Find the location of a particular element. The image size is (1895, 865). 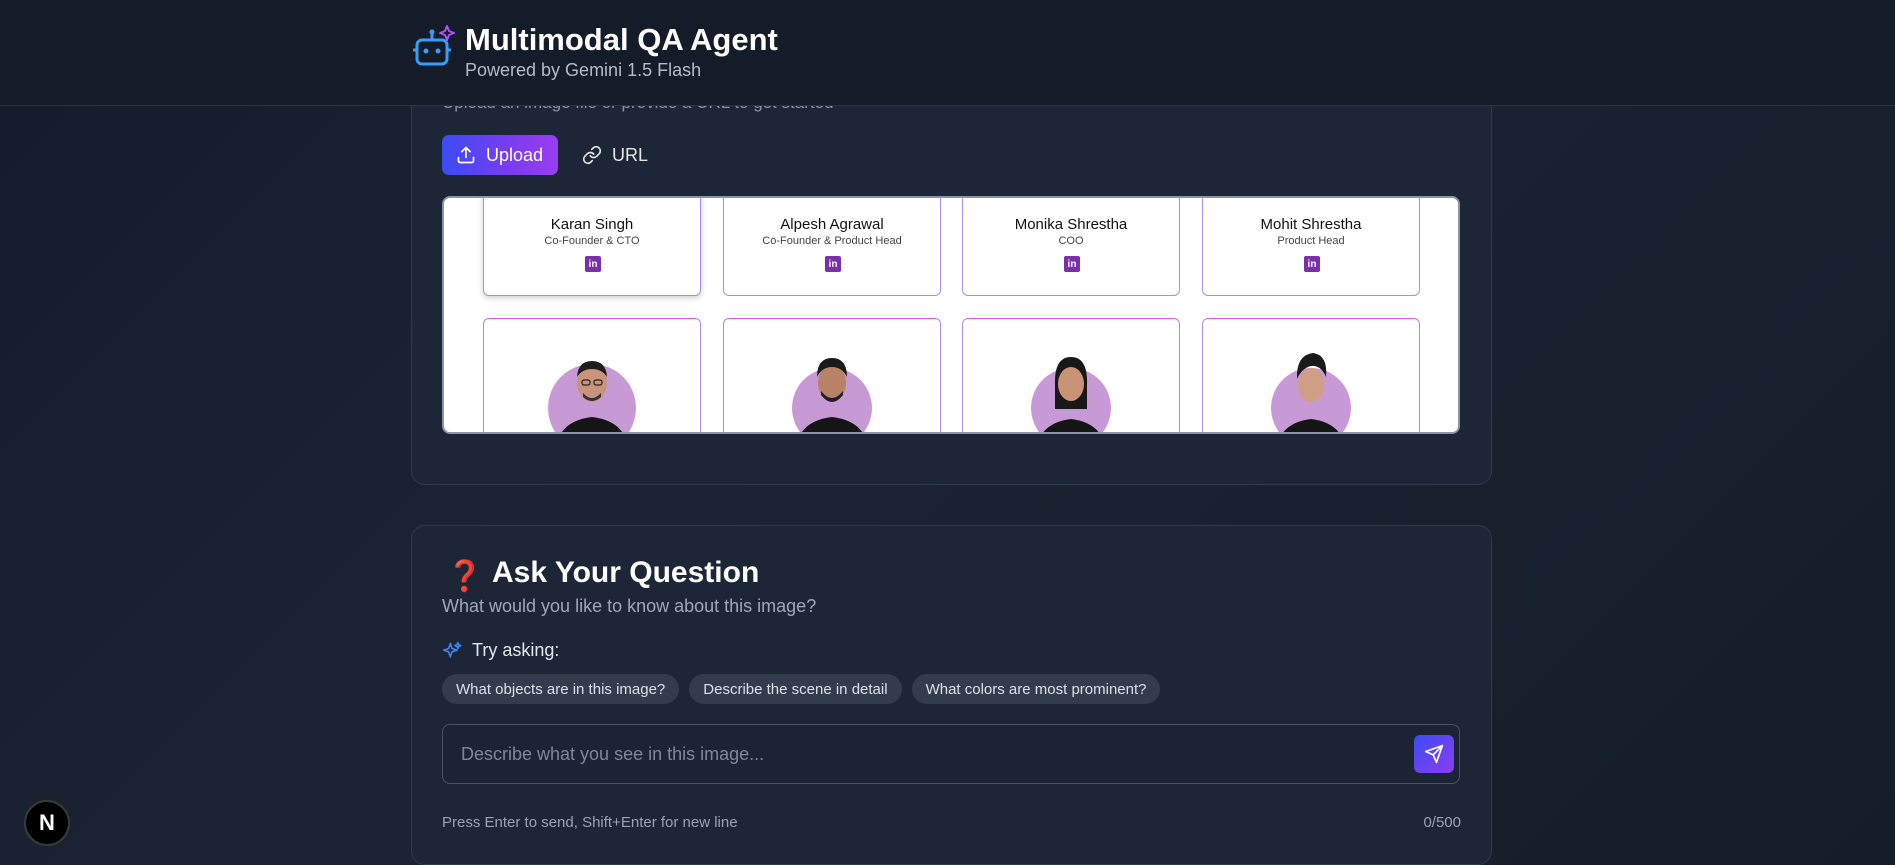

question-input-box is located at coordinates (951, 754).